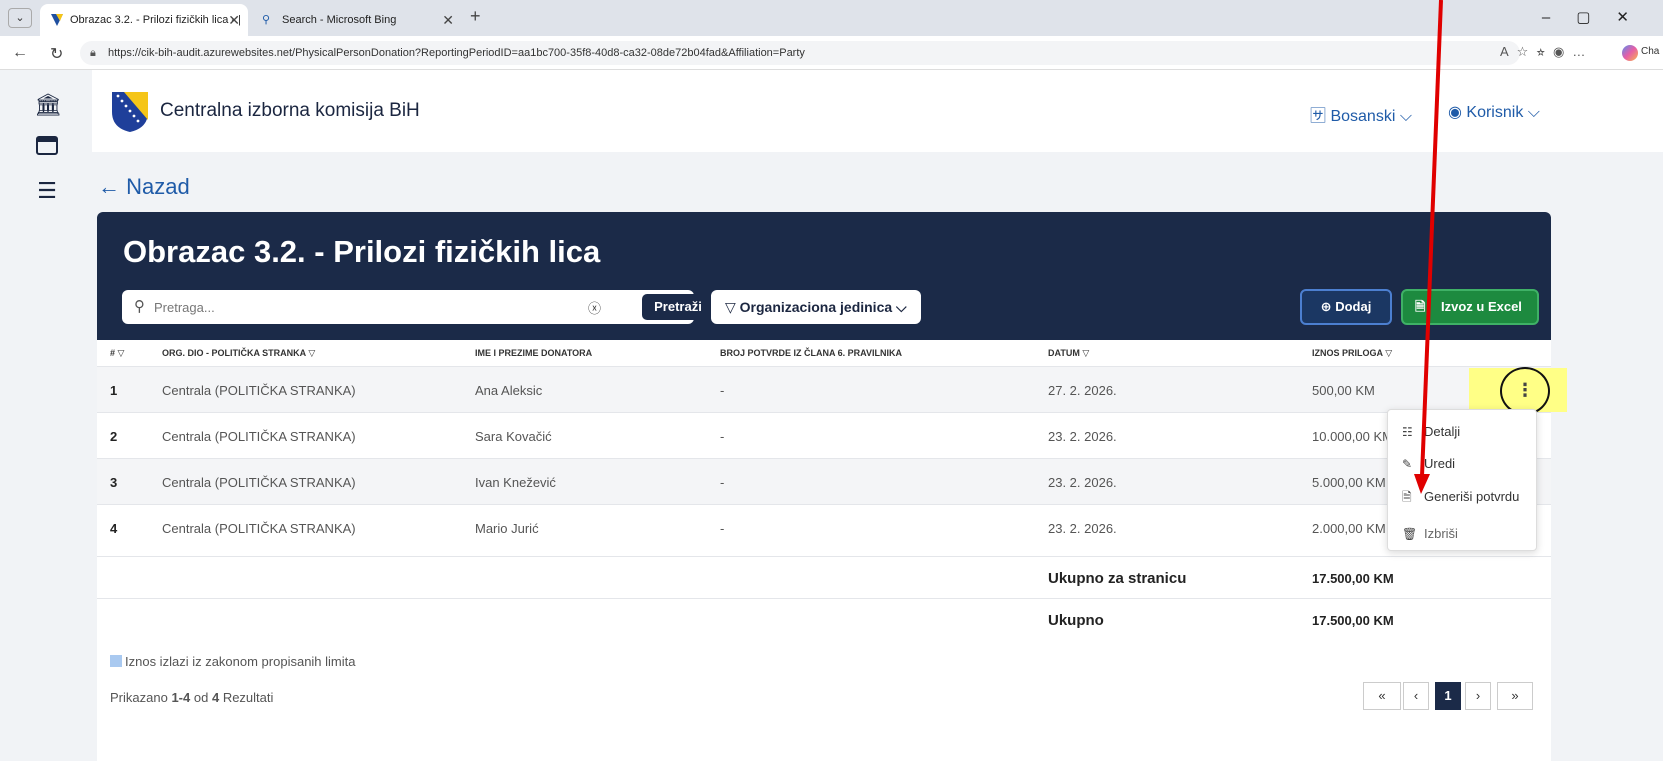 Image resolution: width=1663 pixels, height=761 pixels. I want to click on grand-total-row: Ukupno 17.500,00 KM, so click(824, 619).